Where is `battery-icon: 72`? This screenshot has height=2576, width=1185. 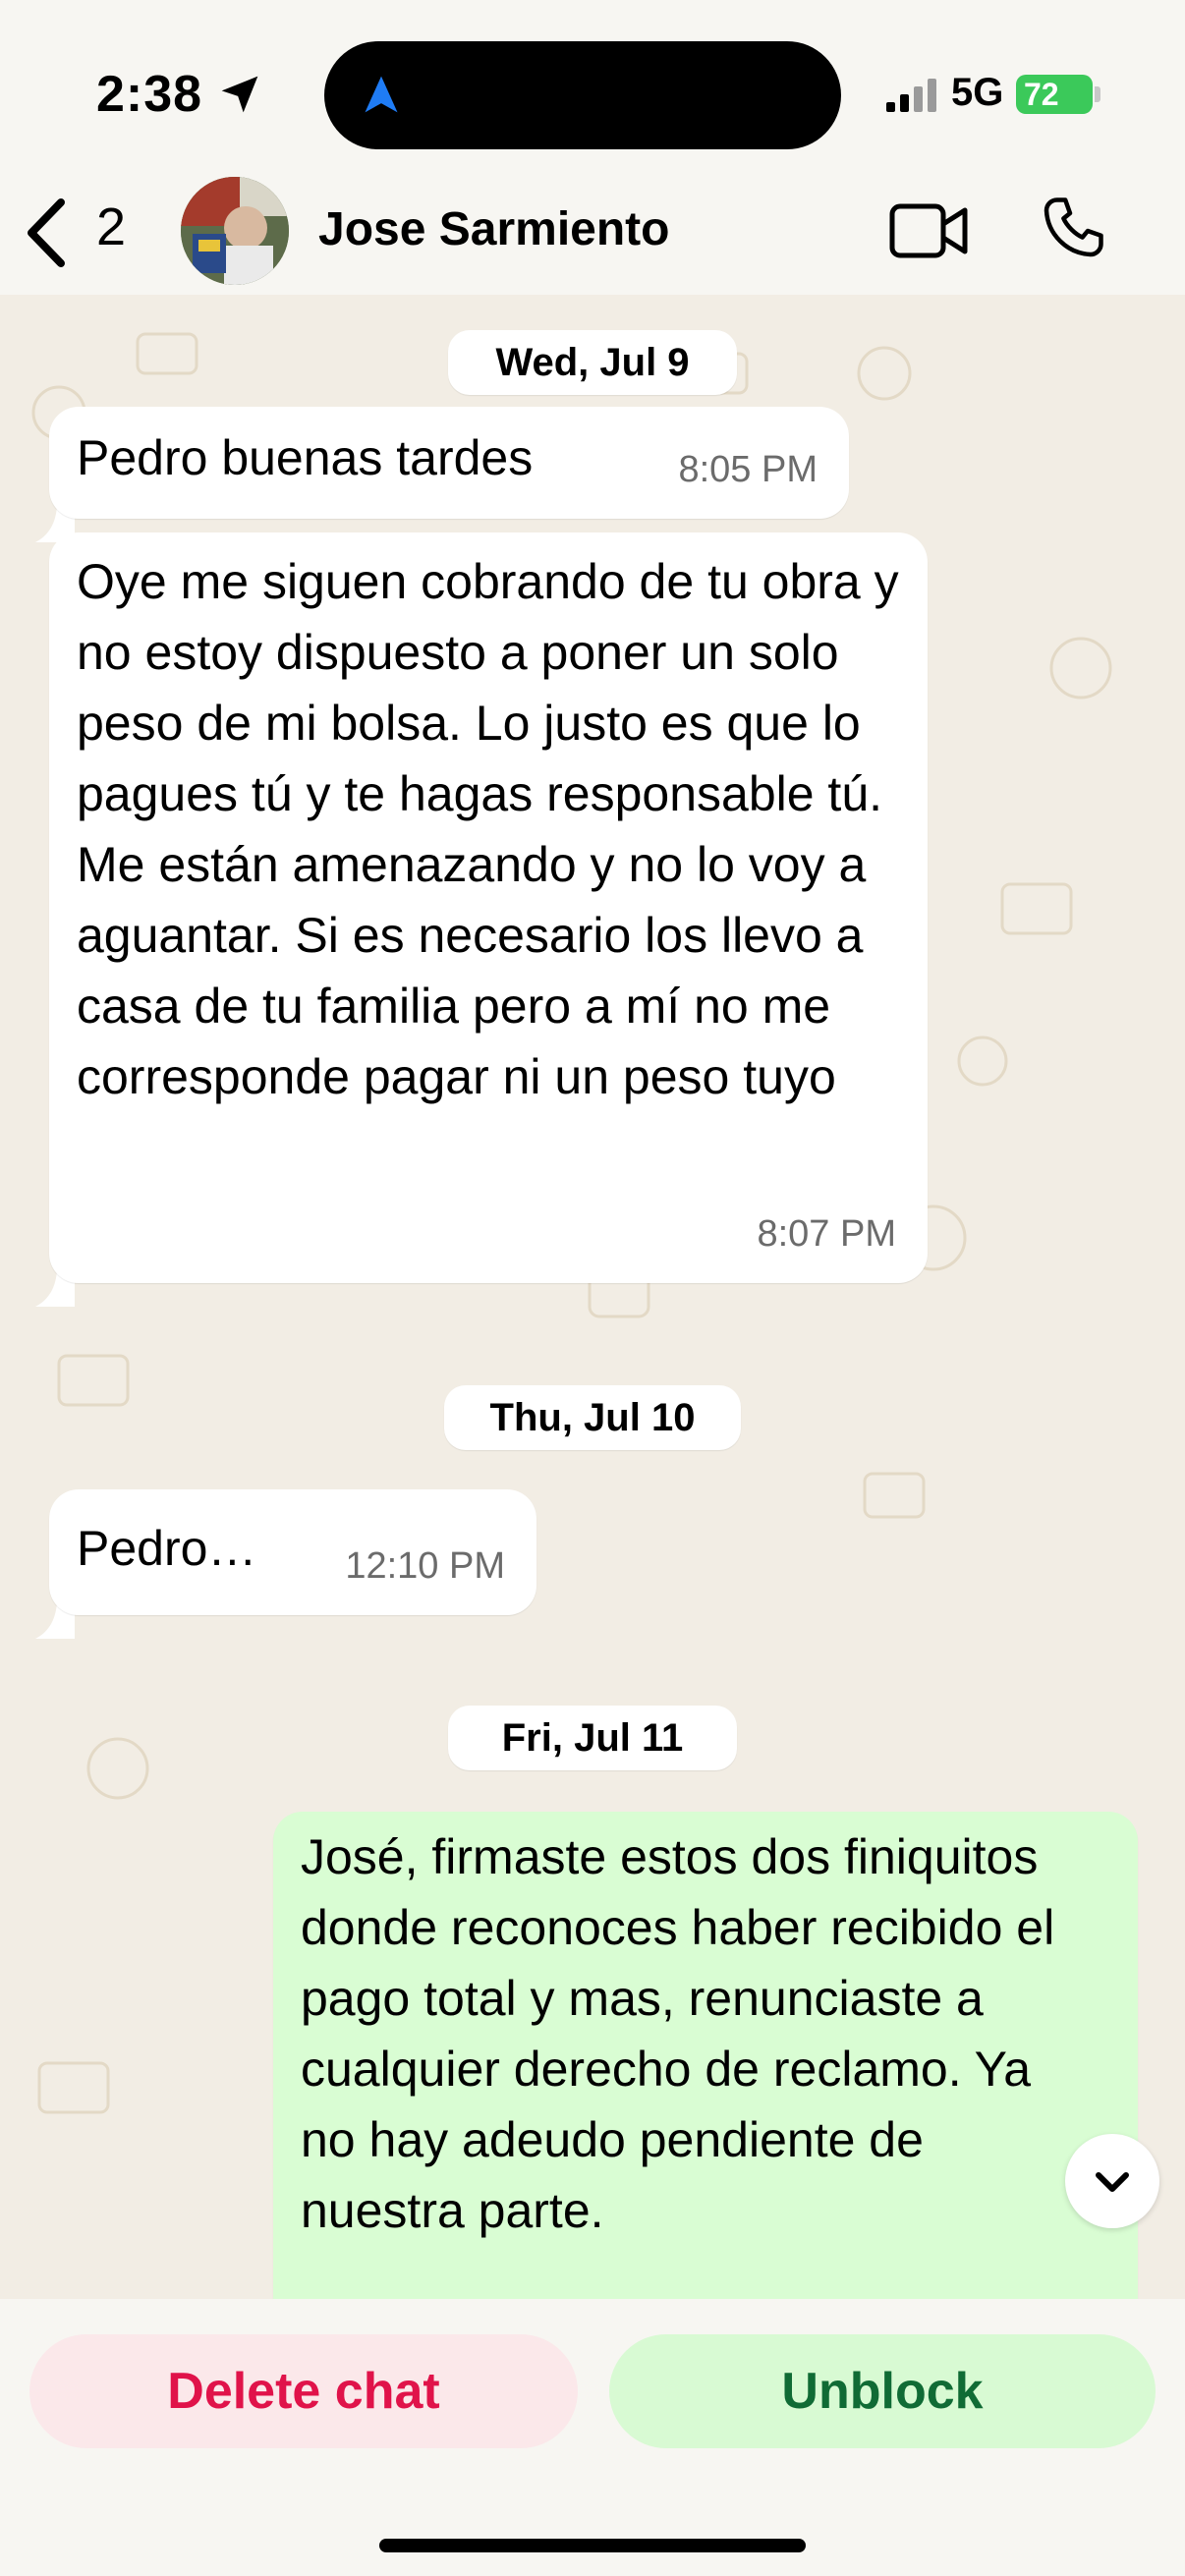
battery-icon: 72 is located at coordinates (1054, 94).